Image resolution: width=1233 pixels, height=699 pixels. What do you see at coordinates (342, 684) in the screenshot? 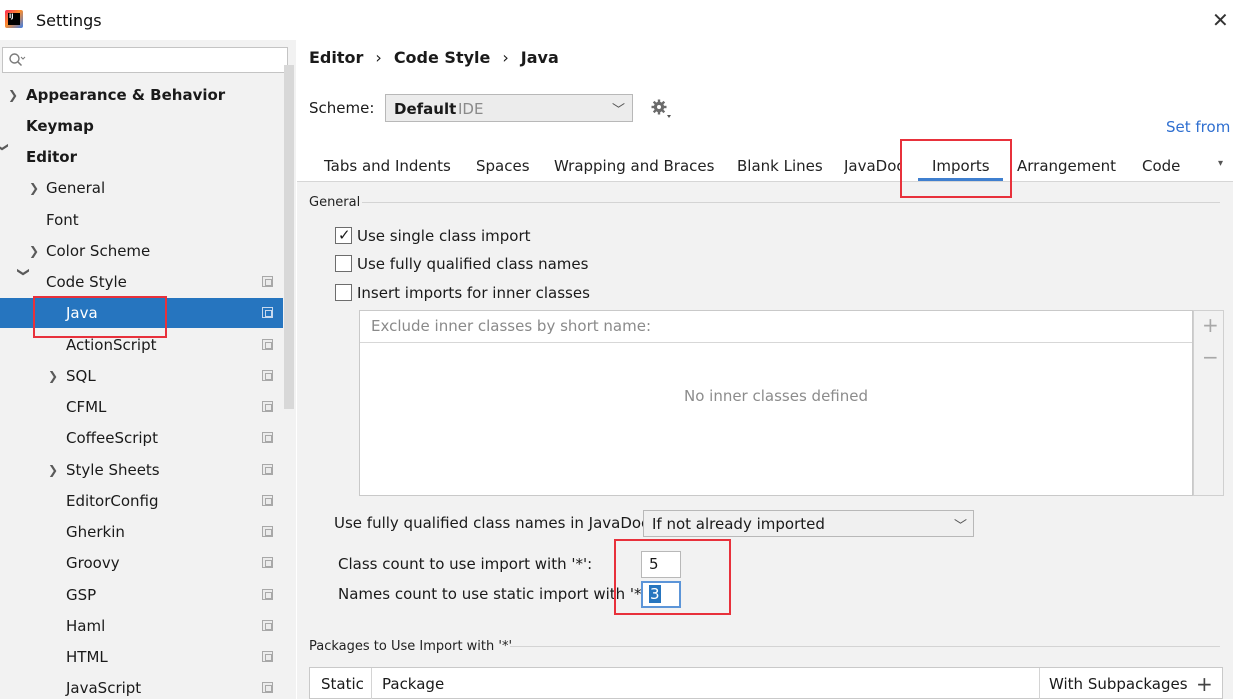
I see `column-header-static: Static` at bounding box center [342, 684].